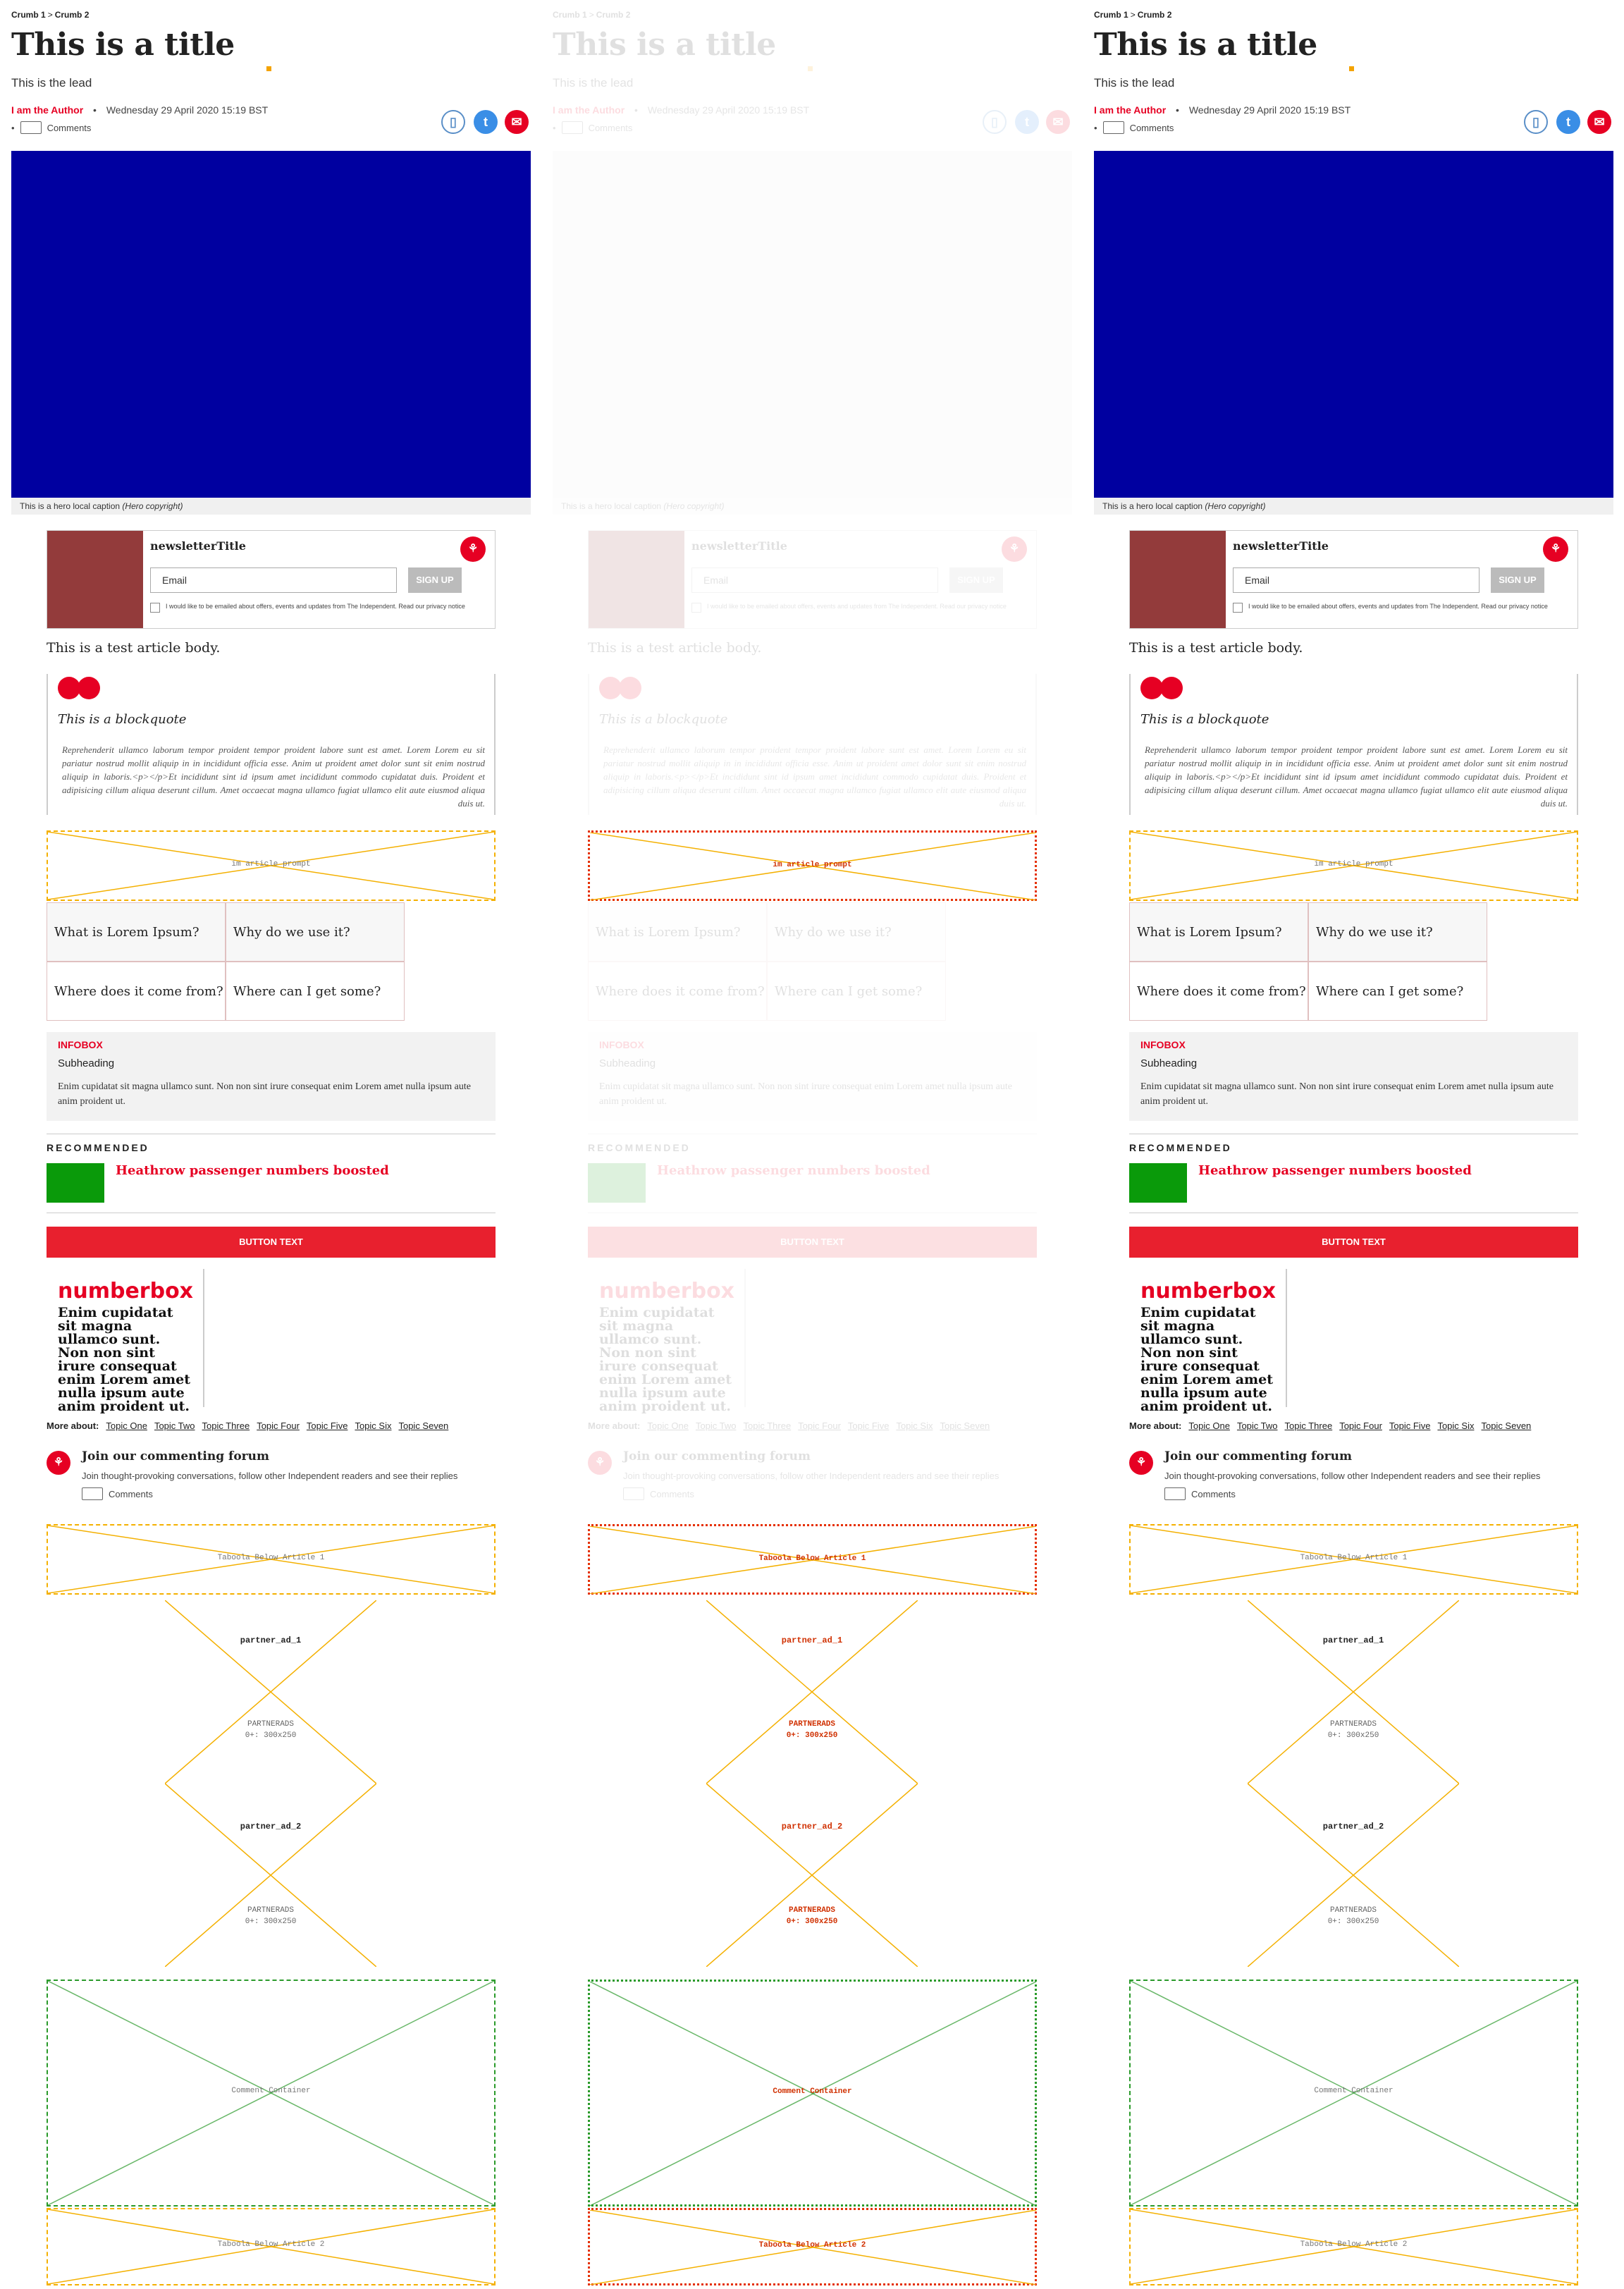 The height and width of the screenshot is (2289, 1624). What do you see at coordinates (630, 688) in the screenshot?
I see `quote-icon` at bounding box center [630, 688].